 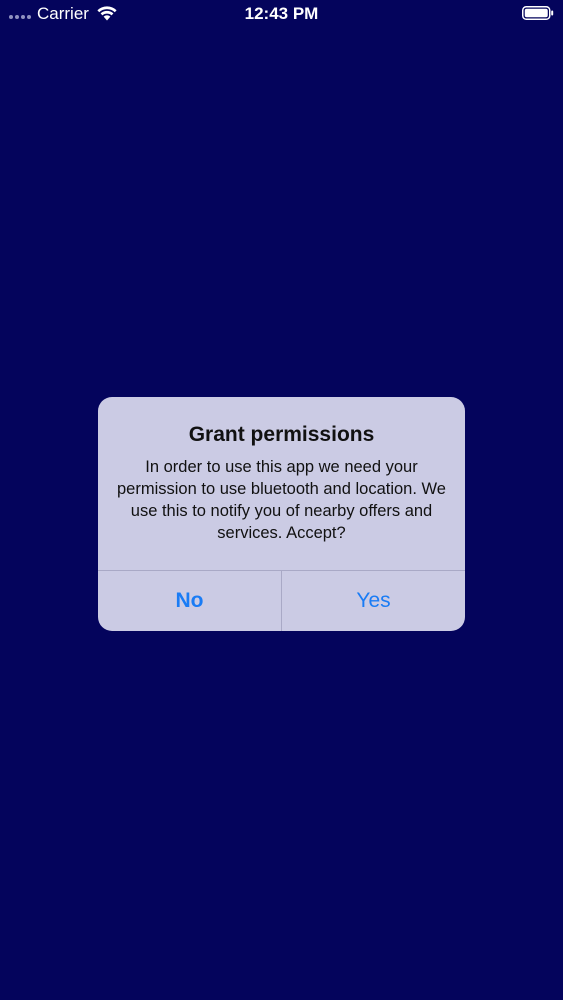 What do you see at coordinates (373, 601) in the screenshot?
I see `yes-button: Yes` at bounding box center [373, 601].